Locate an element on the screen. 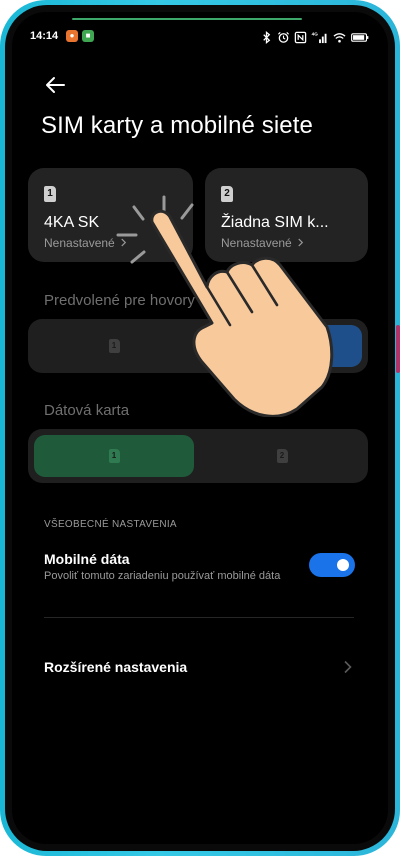  status-time: 14:14 is located at coordinates (44, 36).